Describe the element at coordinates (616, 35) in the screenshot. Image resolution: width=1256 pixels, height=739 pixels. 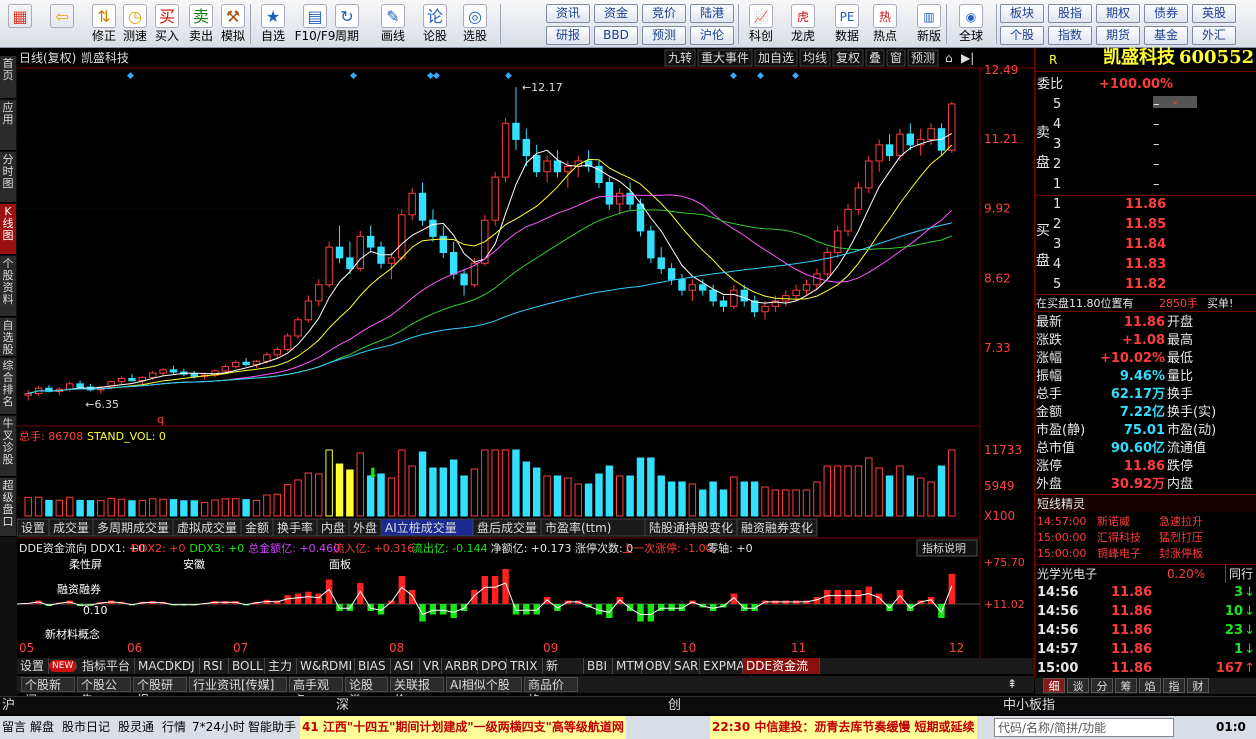
I see `toolbar-BBD: BBD` at that location.